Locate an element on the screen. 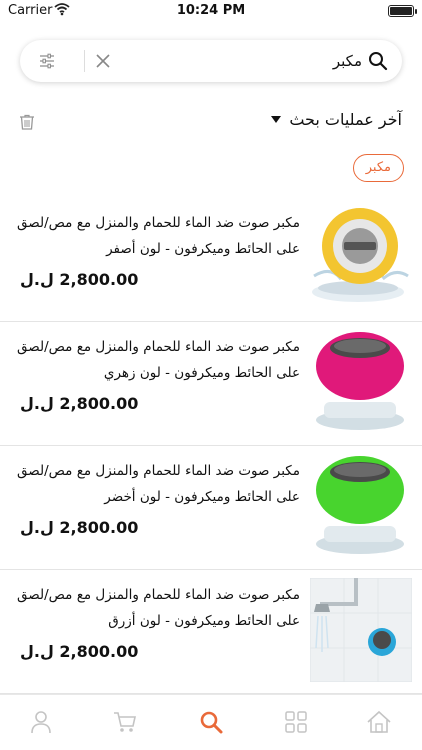  caret-down-icon is located at coordinates (276, 119).